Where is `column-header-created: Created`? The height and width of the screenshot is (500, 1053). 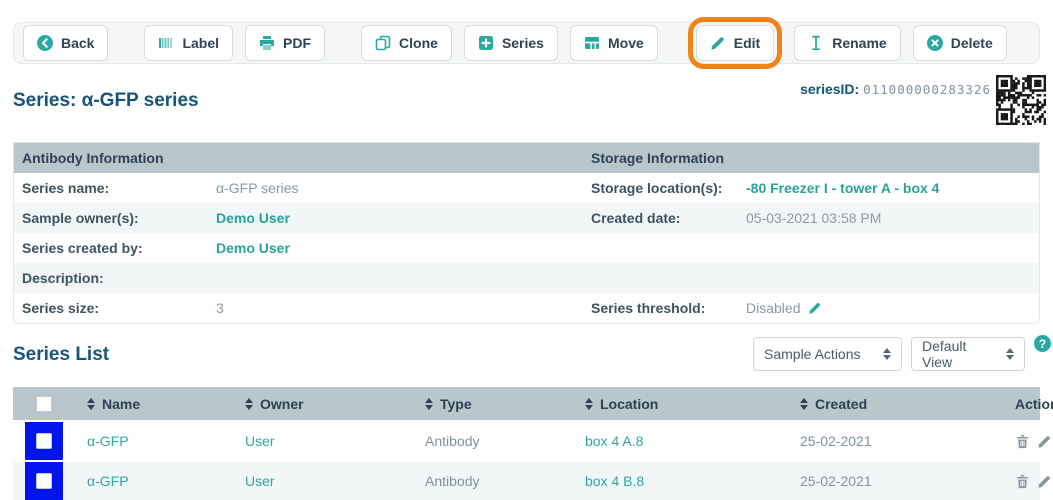 column-header-created: Created is located at coordinates (895, 404).